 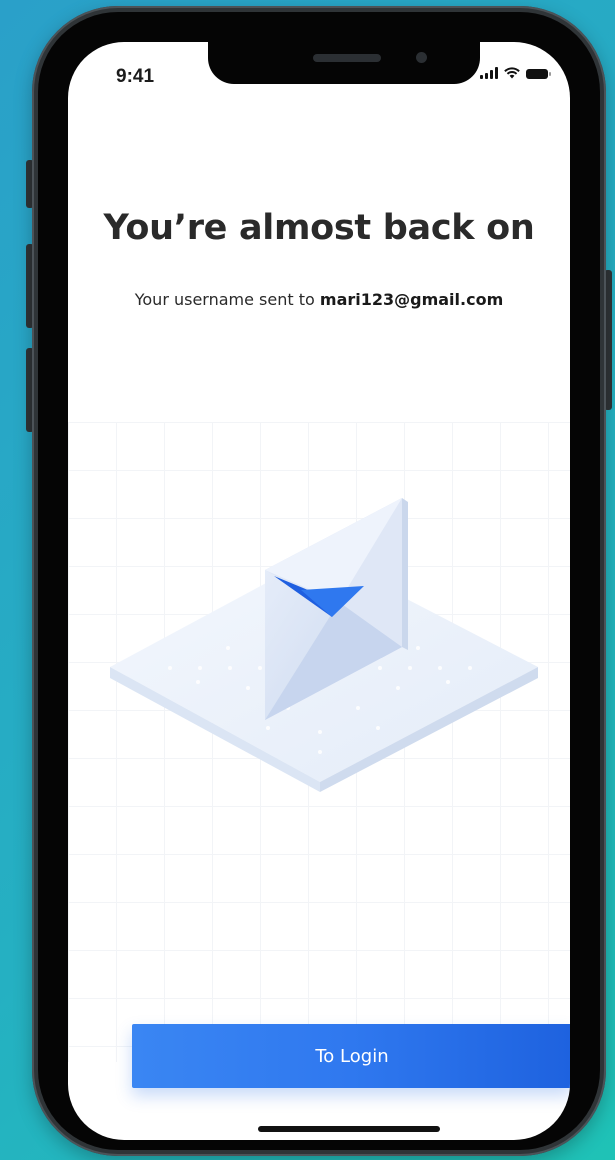 What do you see at coordinates (319, 228) in the screenshot?
I see `page-title: You’re almost back on` at bounding box center [319, 228].